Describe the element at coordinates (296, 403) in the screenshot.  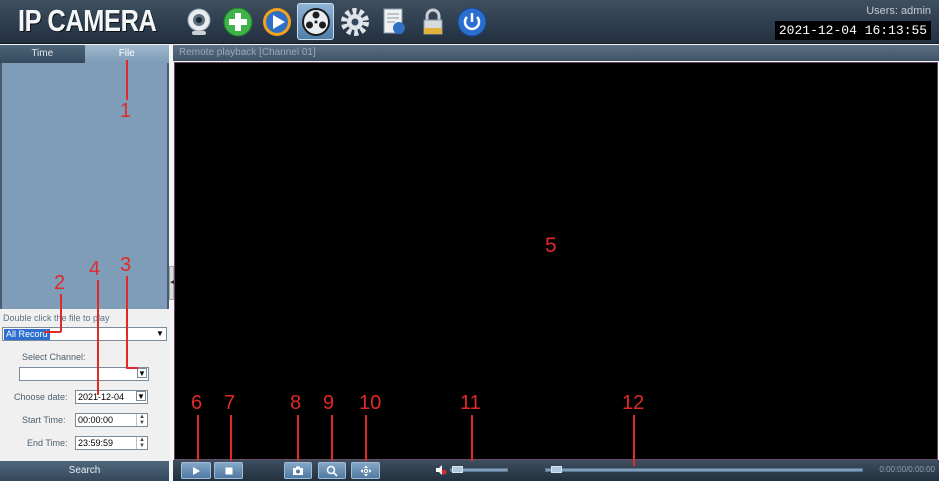
I see `annotation-8: 8` at that location.